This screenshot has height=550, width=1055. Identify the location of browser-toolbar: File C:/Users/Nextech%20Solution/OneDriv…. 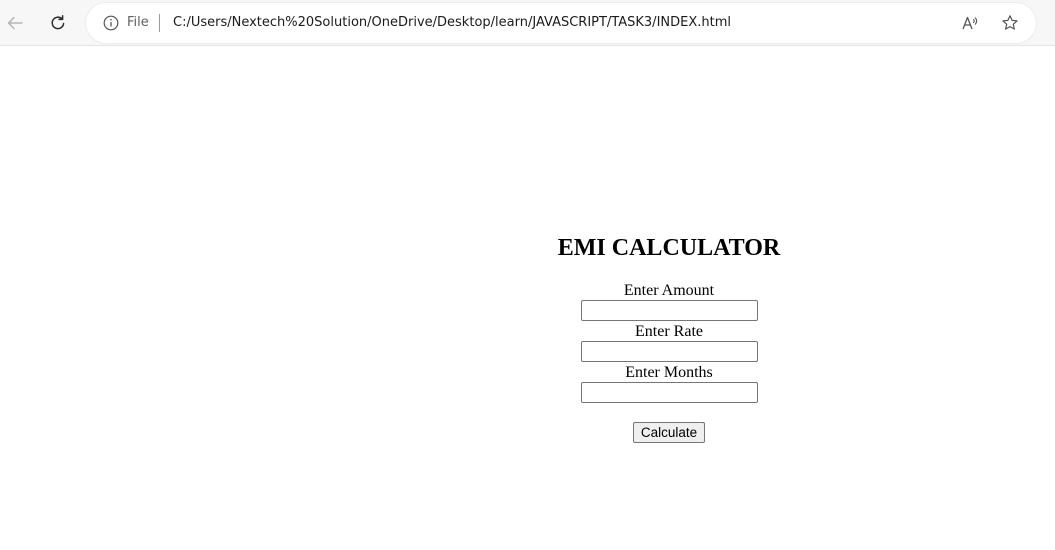
(527, 23).